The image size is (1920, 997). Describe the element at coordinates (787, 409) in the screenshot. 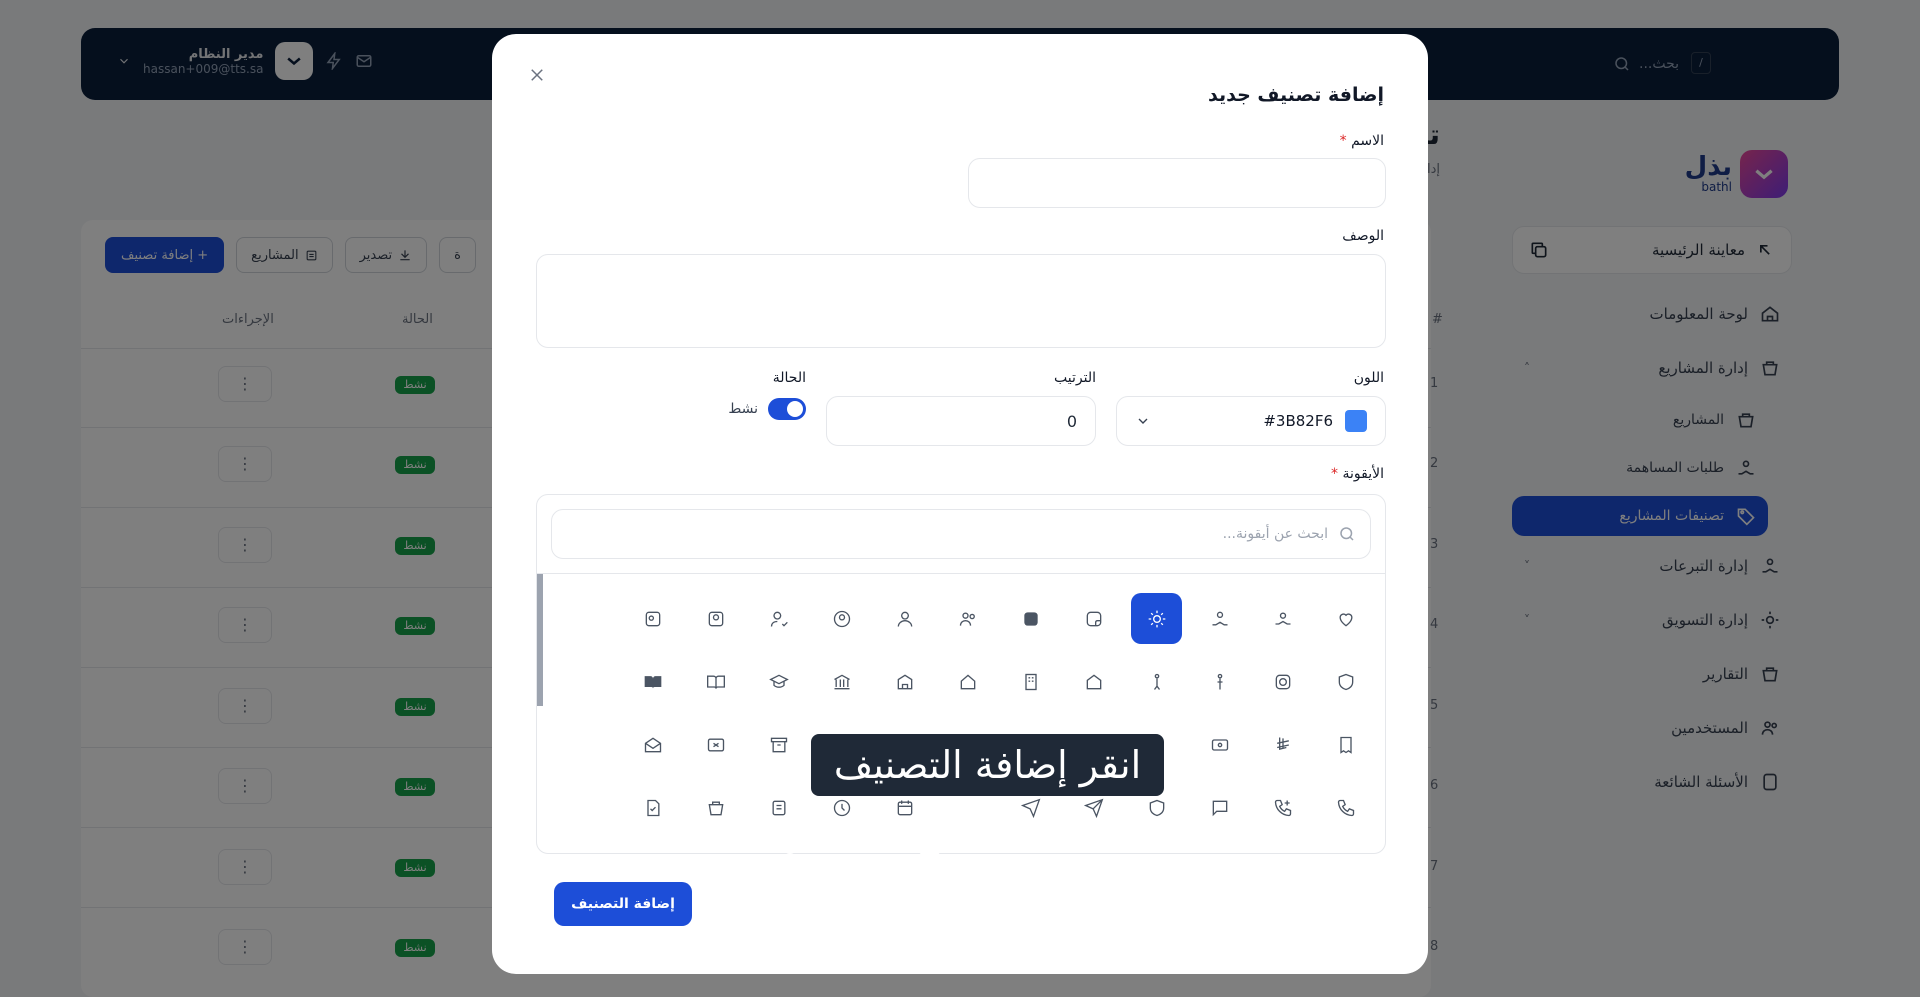

I see `status-toggle` at that location.